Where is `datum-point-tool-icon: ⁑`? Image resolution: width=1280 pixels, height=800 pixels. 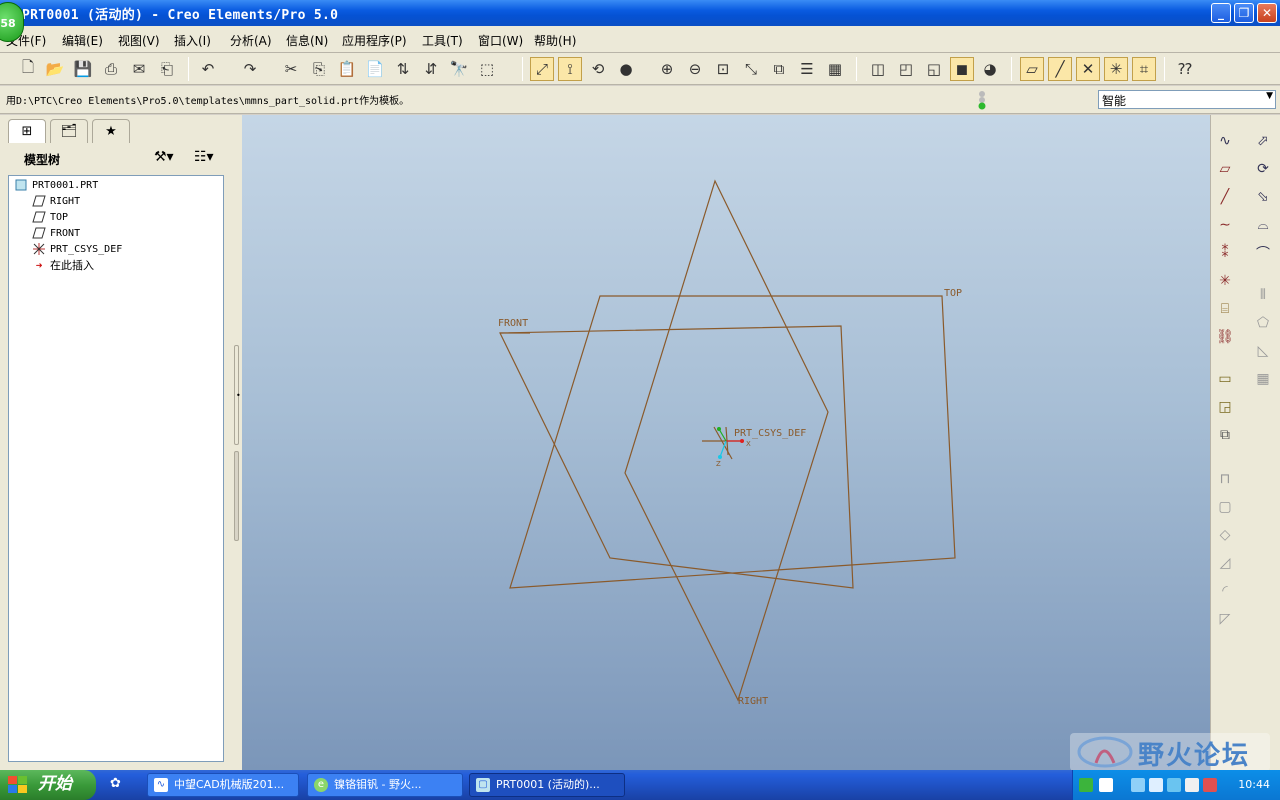
datum-point-tool-icon: ⁑ is located at coordinates (1225, 253).